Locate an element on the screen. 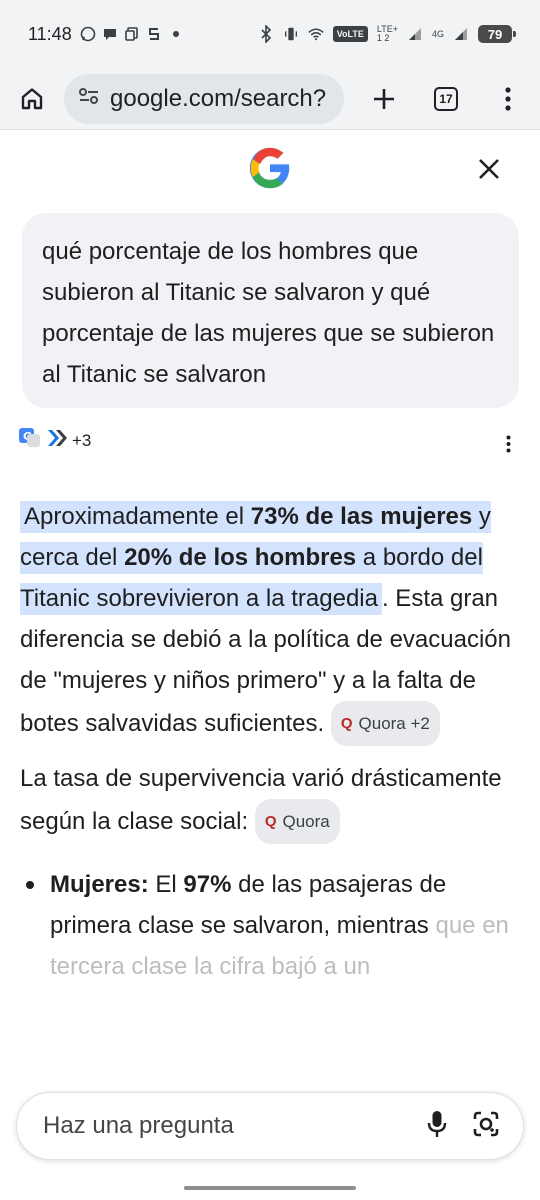 The width and height of the screenshot is (540, 1200). status-bar: 11:48 VoLTE LTE+ 1 2 4G 79 is located at coordinates (270, 34).